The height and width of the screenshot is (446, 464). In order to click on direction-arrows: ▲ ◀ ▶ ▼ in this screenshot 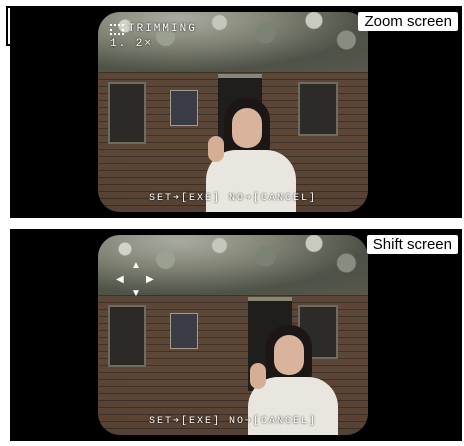, I will do `click(136, 281)`.